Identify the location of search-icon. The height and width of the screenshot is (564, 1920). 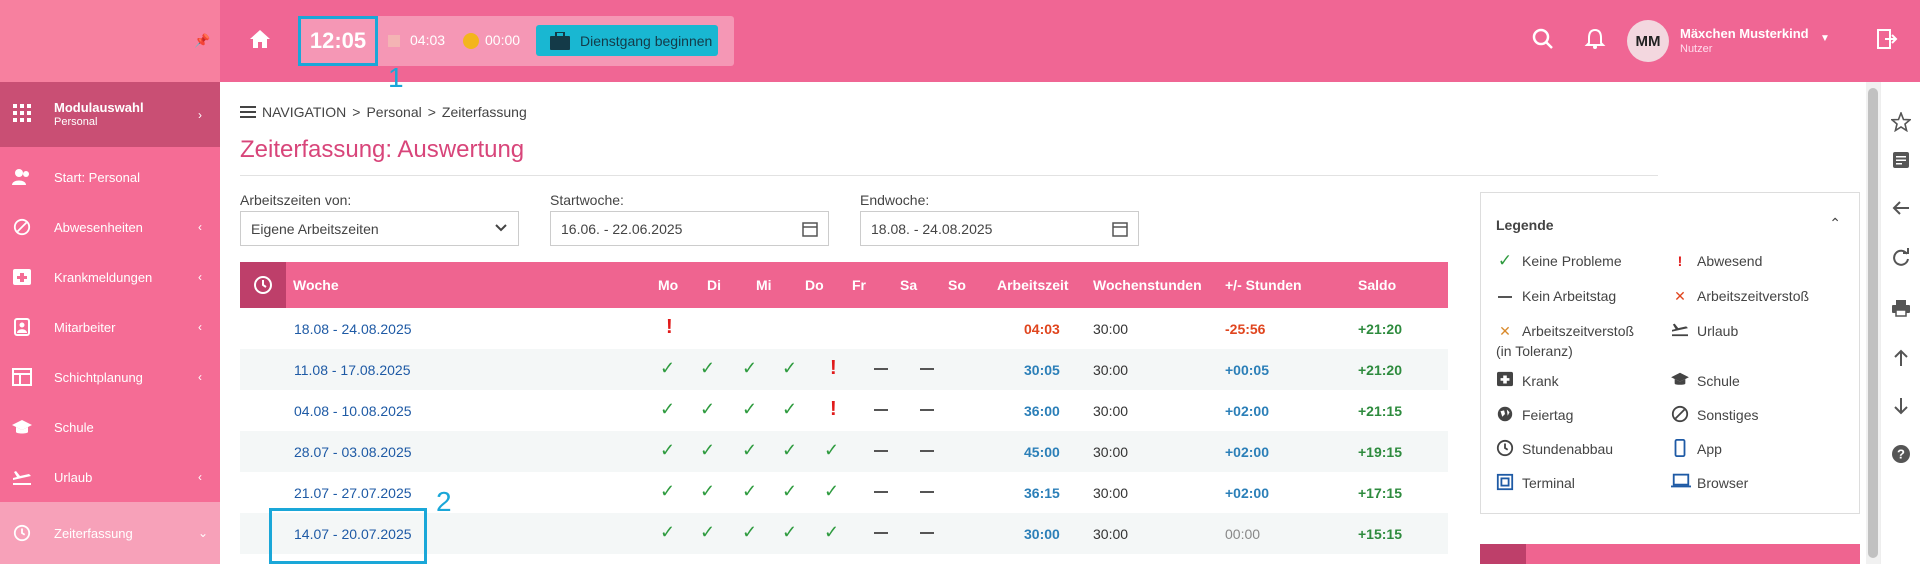
(1543, 41).